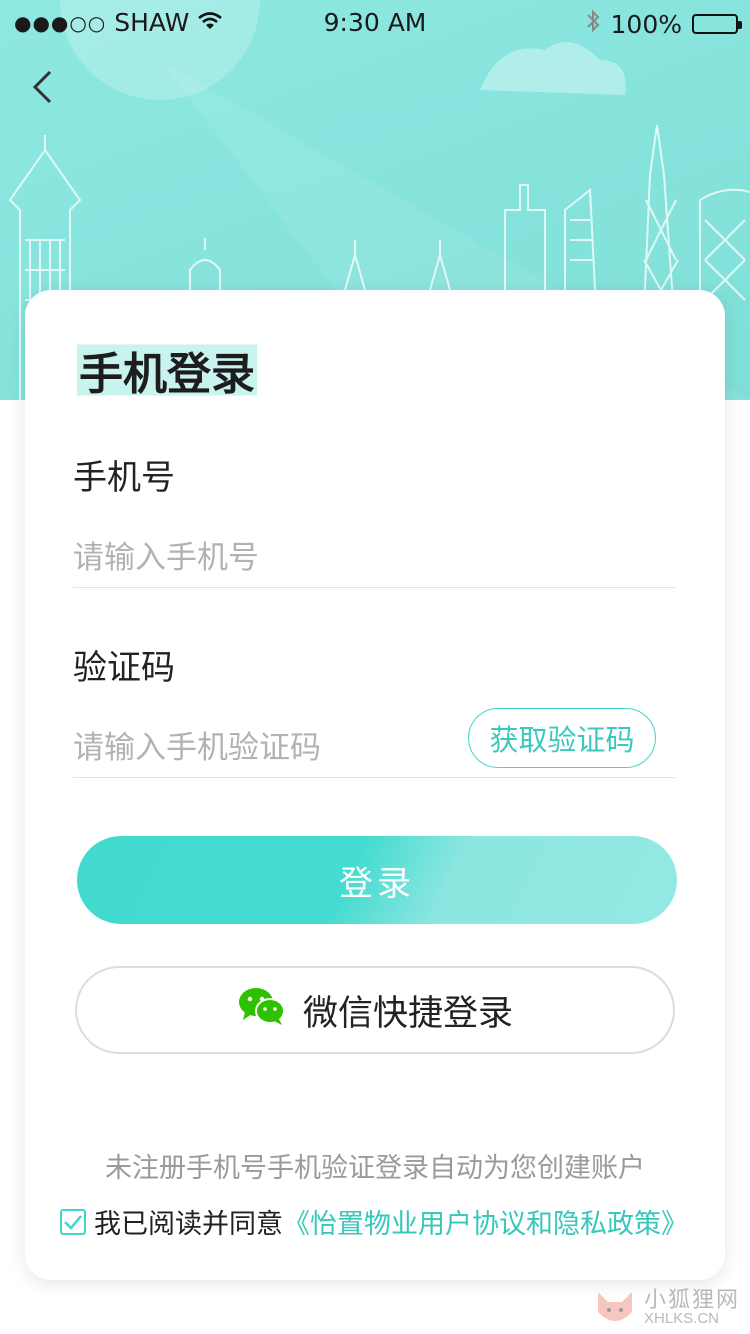  What do you see at coordinates (262, 1010) in the screenshot?
I see `wechat-icon` at bounding box center [262, 1010].